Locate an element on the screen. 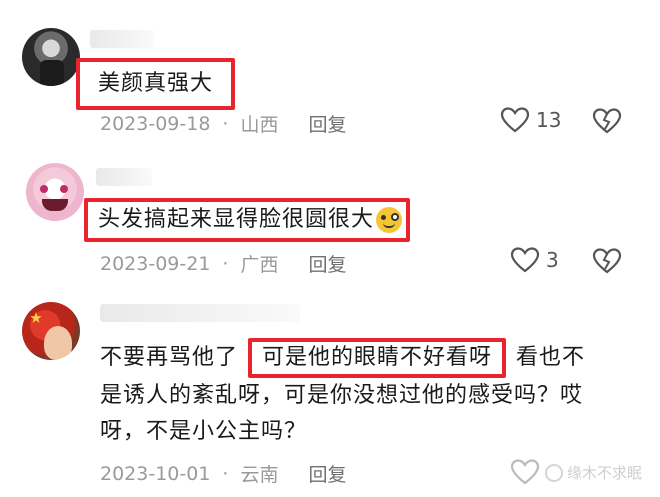 The image size is (660, 497). like-button is located at coordinates (528, 472).